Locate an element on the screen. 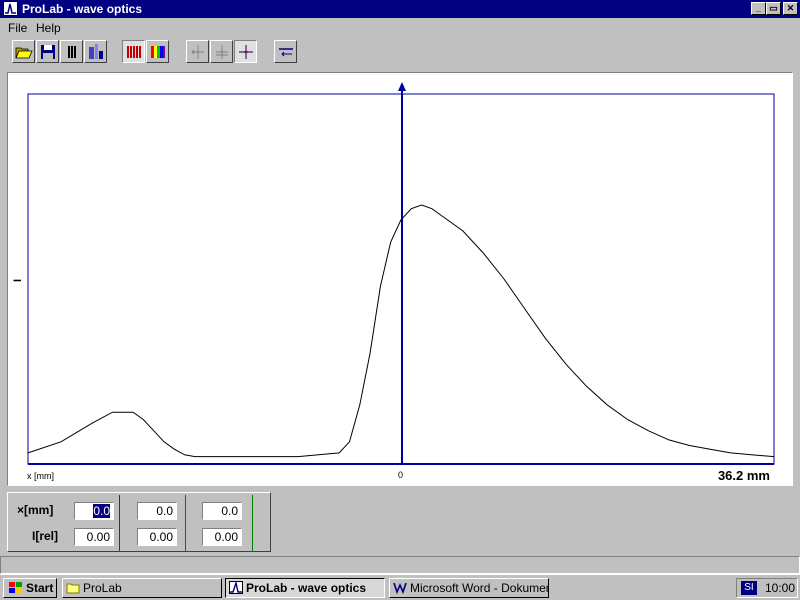 Image resolution: width=800 pixels, height=600 pixels. color-bars-icon is located at coordinates (134, 52).